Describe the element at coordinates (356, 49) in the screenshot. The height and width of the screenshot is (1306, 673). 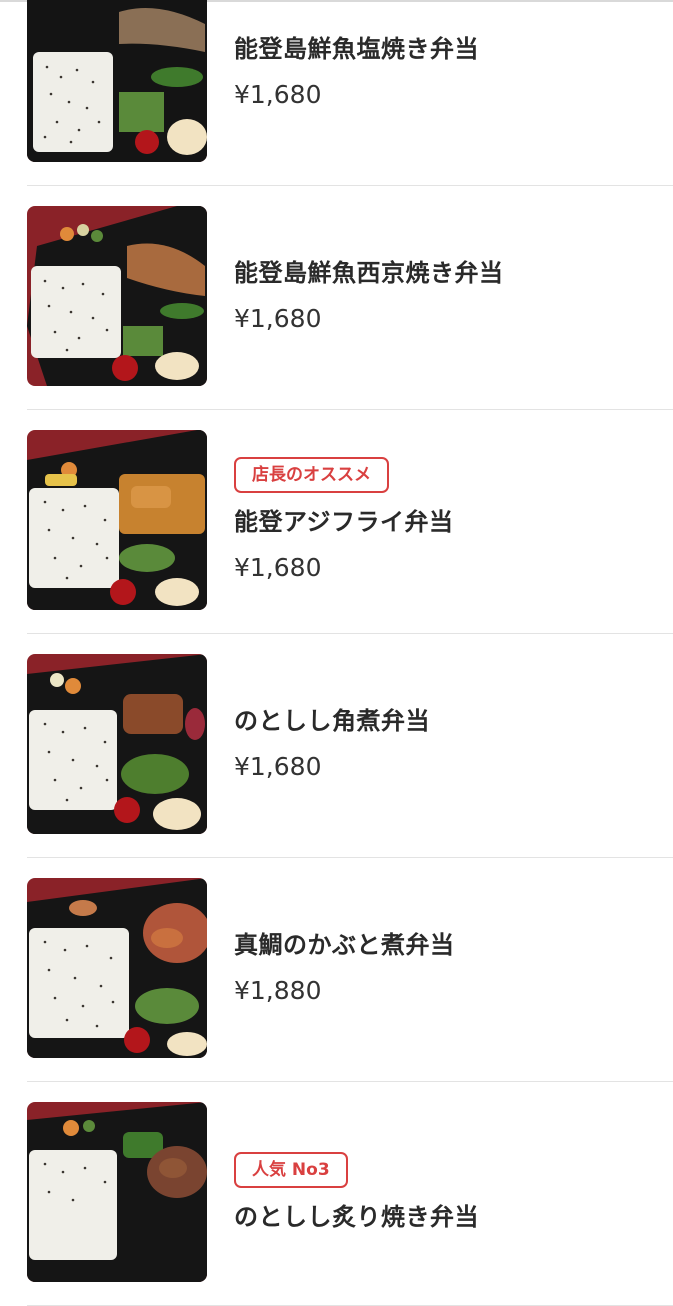
I see `menu-item-name: 能登島鮮魚塩焼き弁当` at that location.